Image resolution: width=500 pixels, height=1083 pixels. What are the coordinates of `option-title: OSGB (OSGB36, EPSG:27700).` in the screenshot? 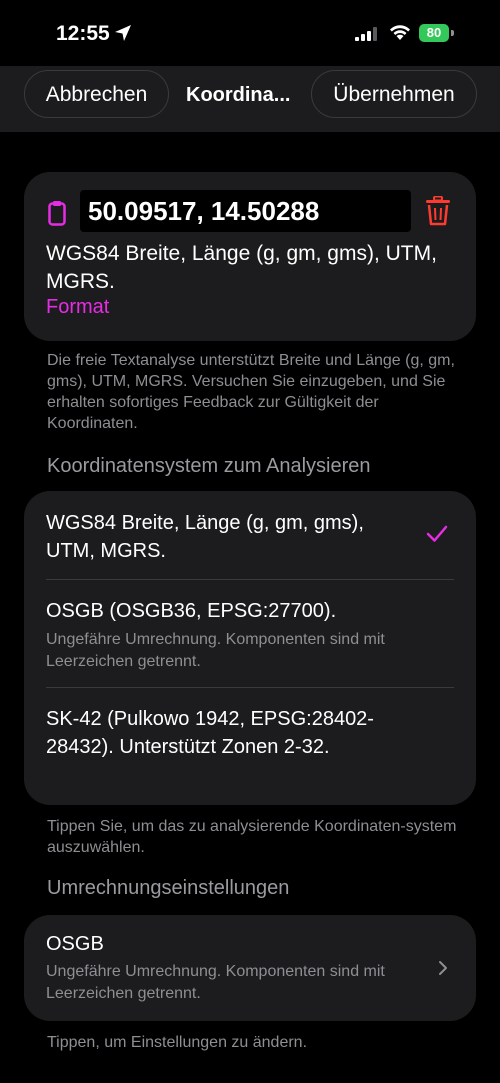 It's located at (191, 611).